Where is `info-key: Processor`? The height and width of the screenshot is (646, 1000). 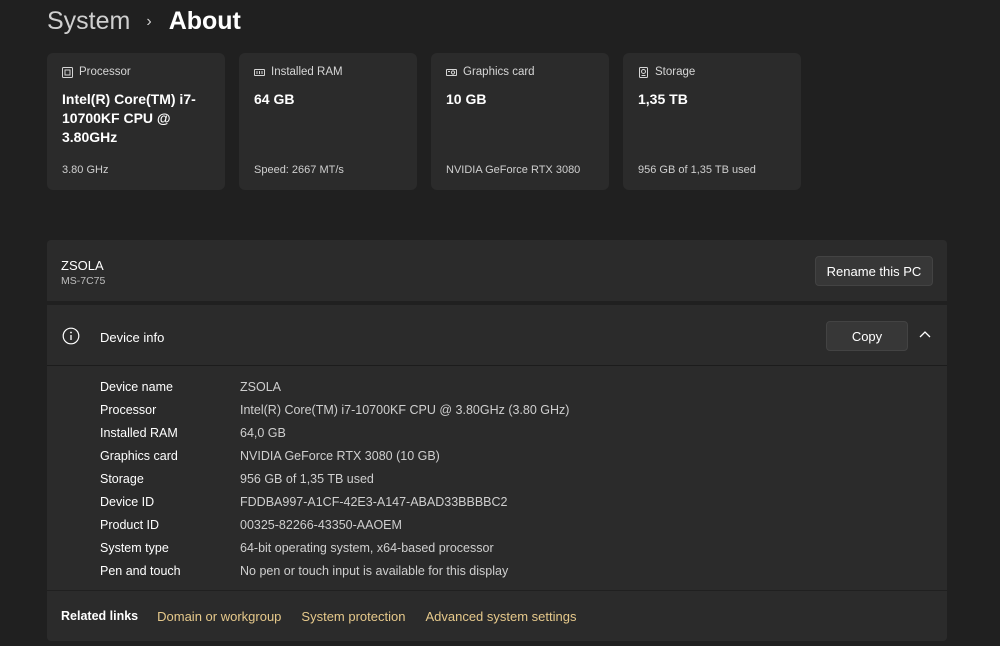 info-key: Processor is located at coordinates (128, 409).